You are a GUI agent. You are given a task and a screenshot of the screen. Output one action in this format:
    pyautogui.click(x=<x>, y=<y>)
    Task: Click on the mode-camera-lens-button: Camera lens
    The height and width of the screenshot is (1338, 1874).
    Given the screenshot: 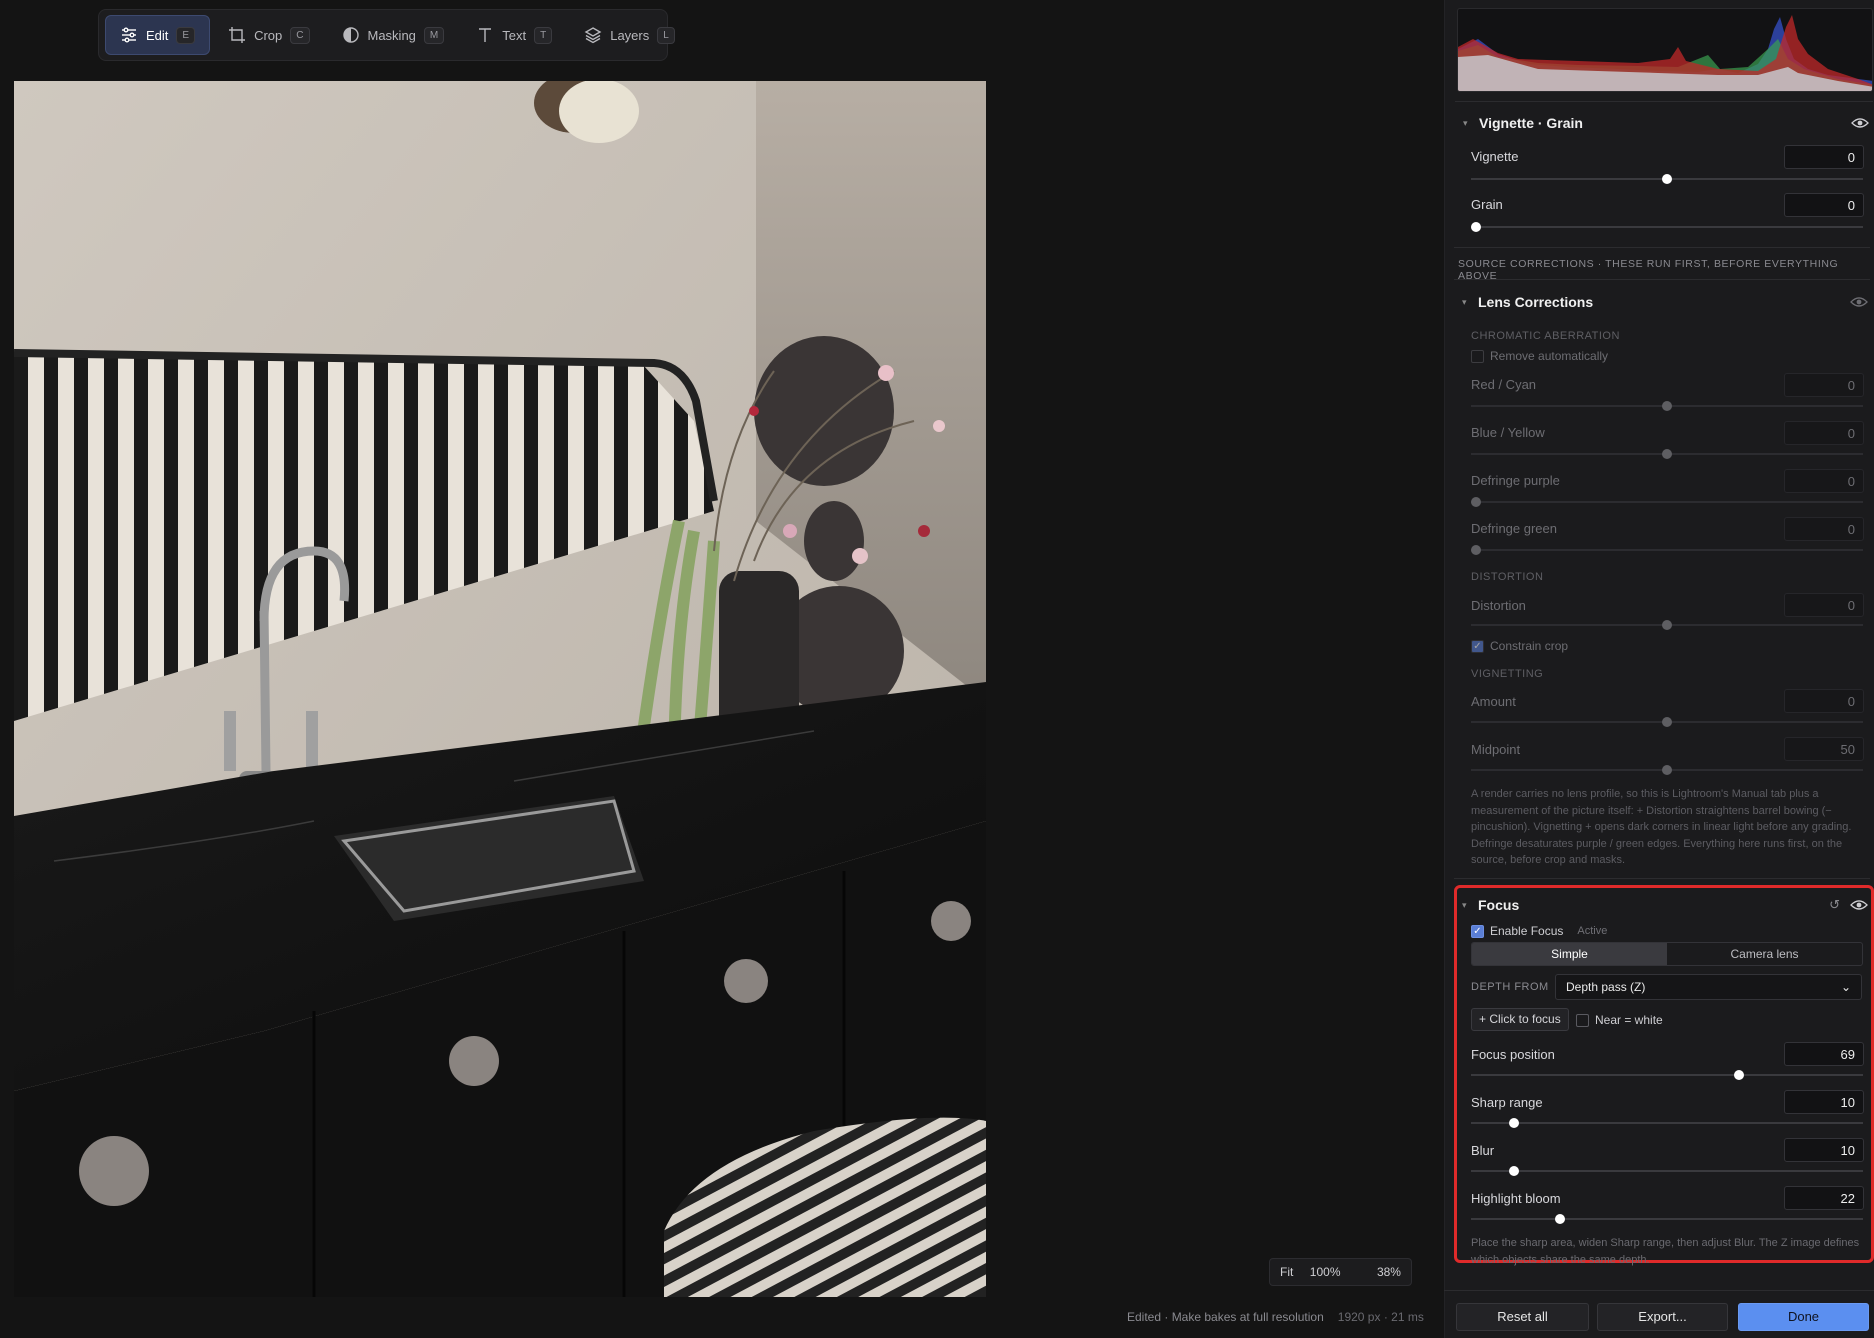 What is the action you would take?
    pyautogui.click(x=1764, y=954)
    